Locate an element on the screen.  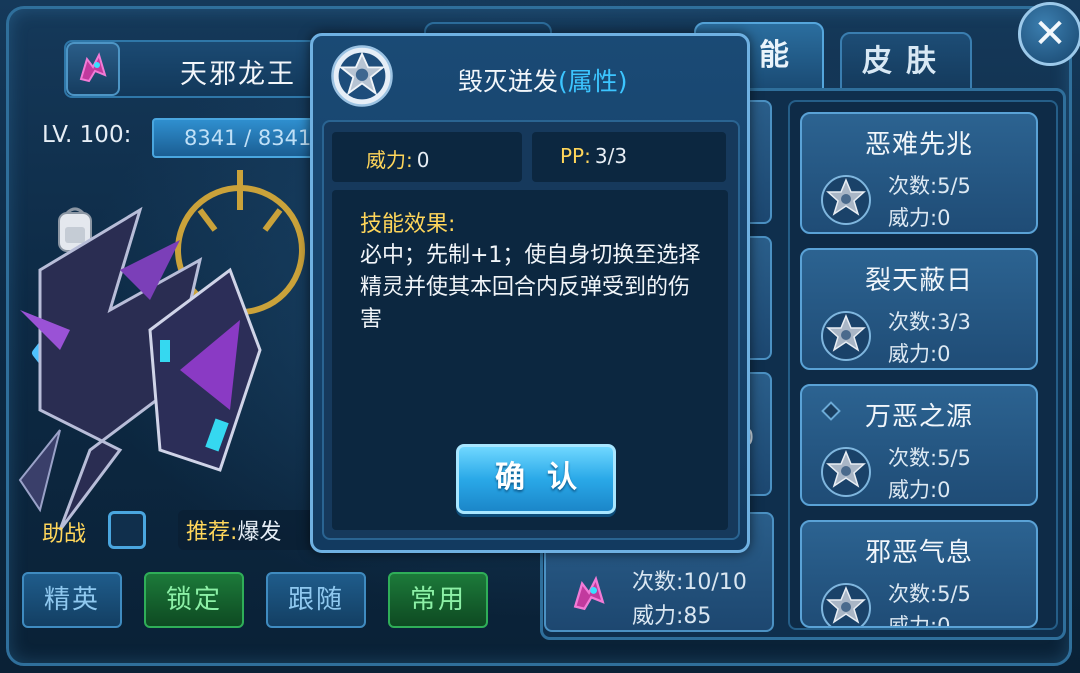
pp-stat: PP: 3/3 is located at coordinates (629, 157).